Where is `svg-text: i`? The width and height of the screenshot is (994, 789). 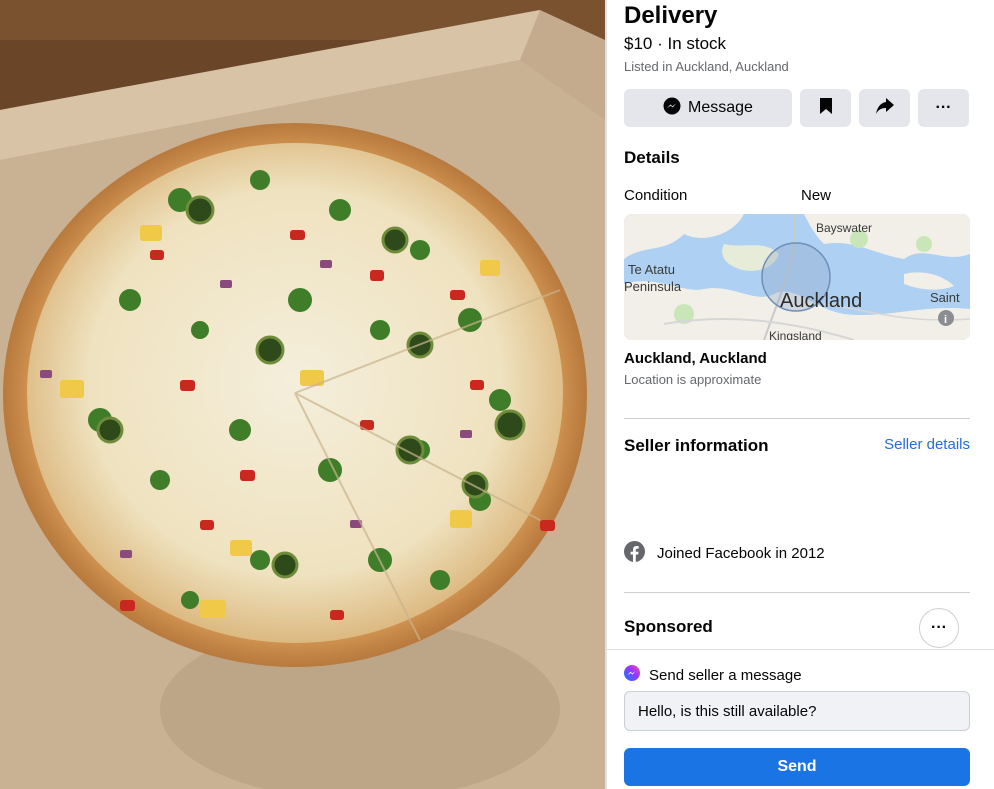 svg-text: i is located at coordinates (945, 320).